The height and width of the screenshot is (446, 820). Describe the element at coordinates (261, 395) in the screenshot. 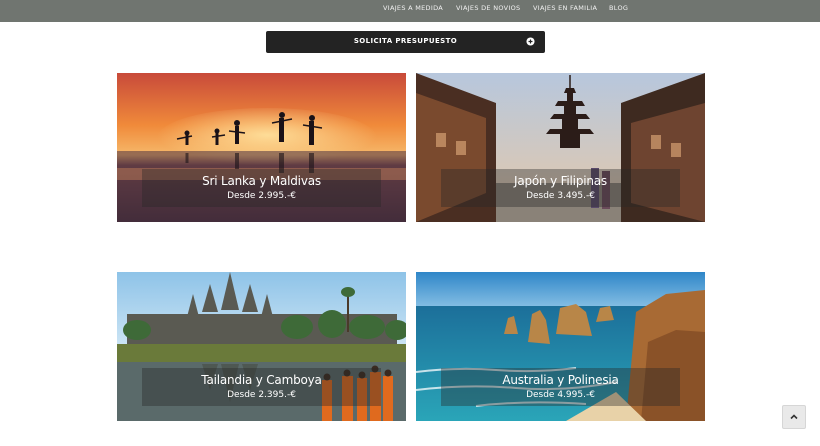

I see `destination-price: Desde 2.395.-€` at that location.